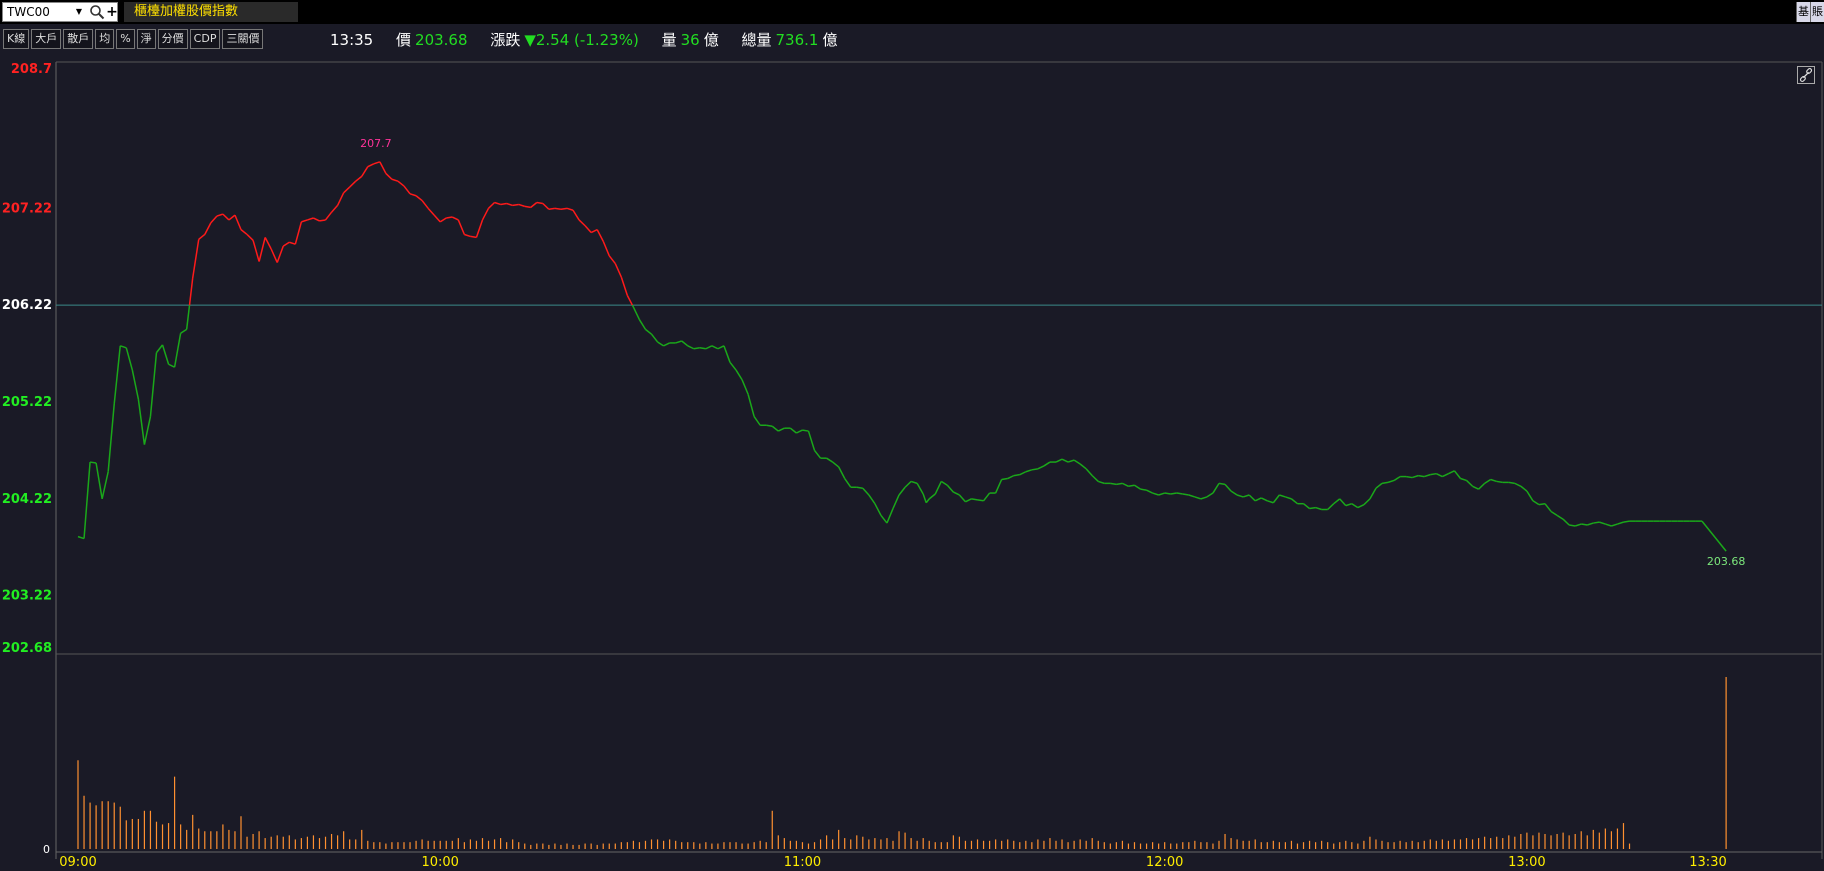 This screenshot has width=1824, height=871. I want to click on y-tick-label: 206.22, so click(27, 305).